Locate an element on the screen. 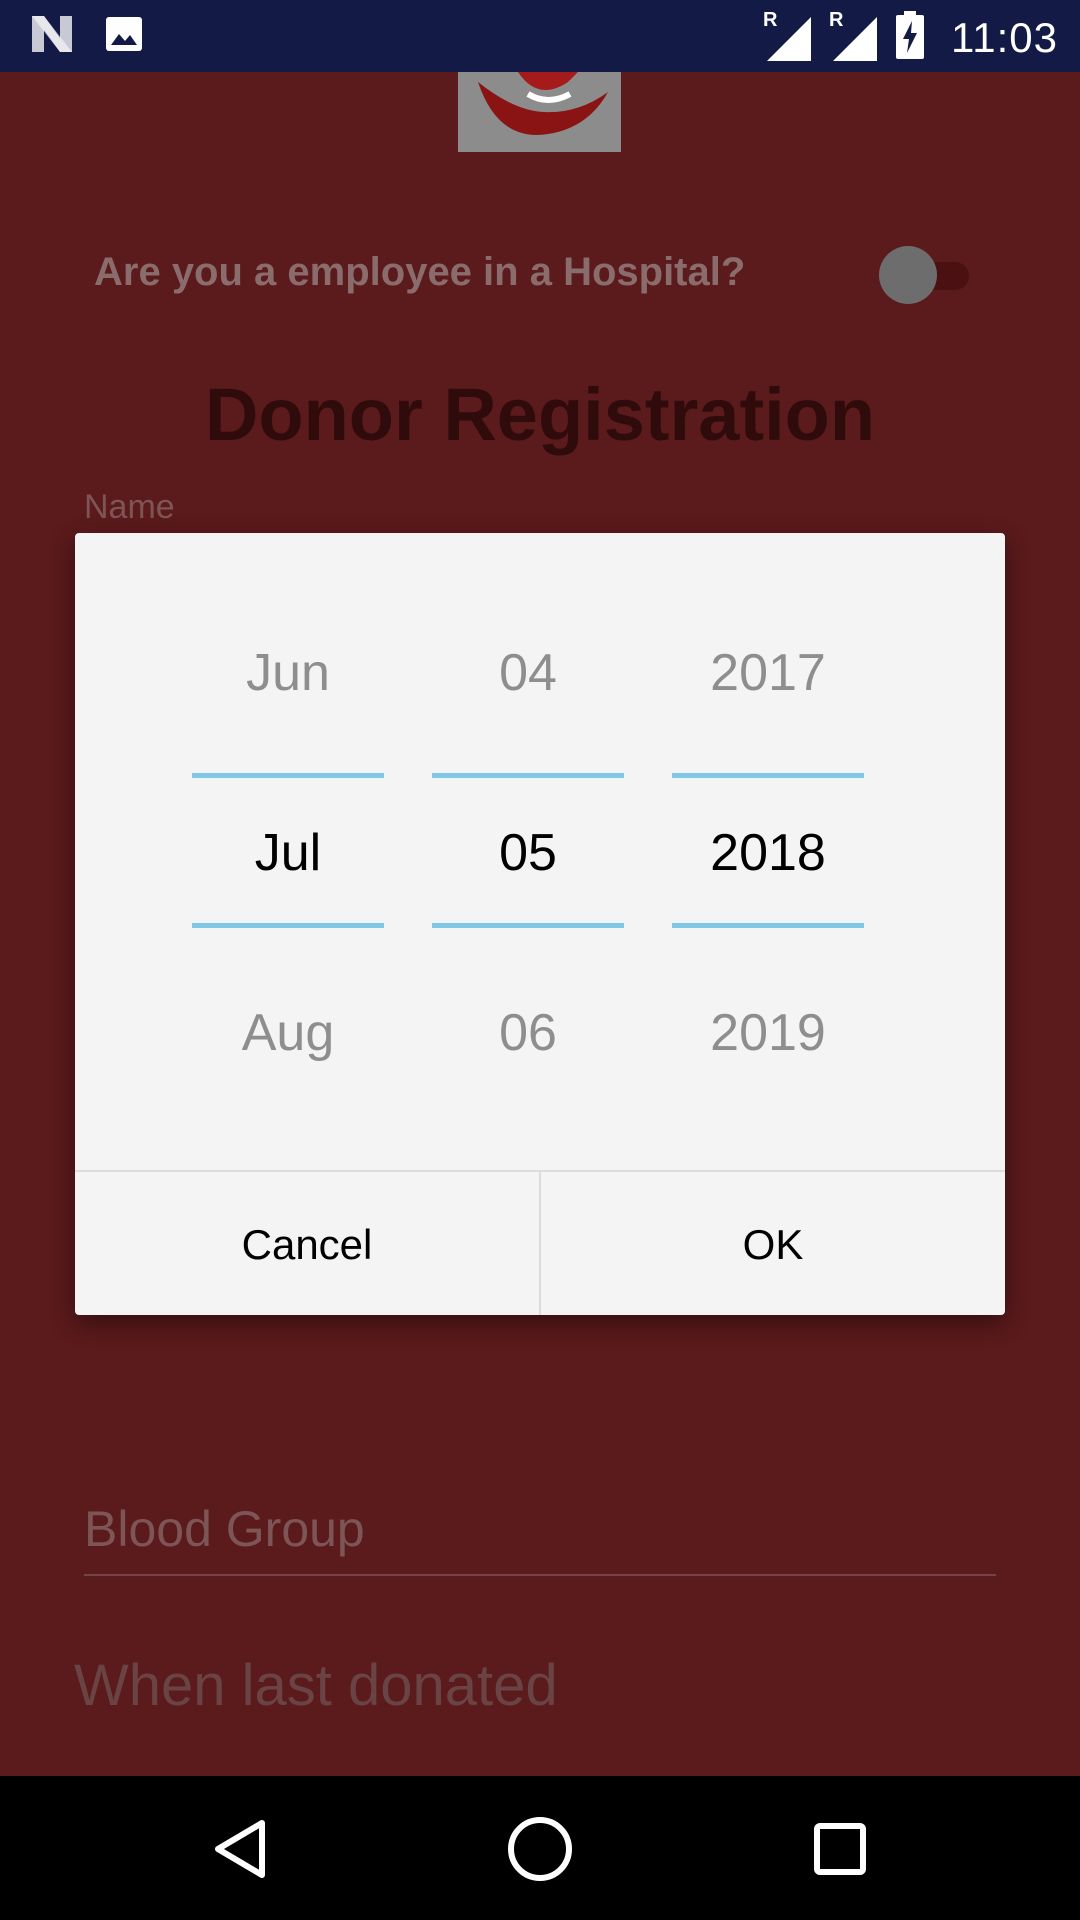 The image size is (1080, 1920). back-button is located at coordinates (240, 1851).